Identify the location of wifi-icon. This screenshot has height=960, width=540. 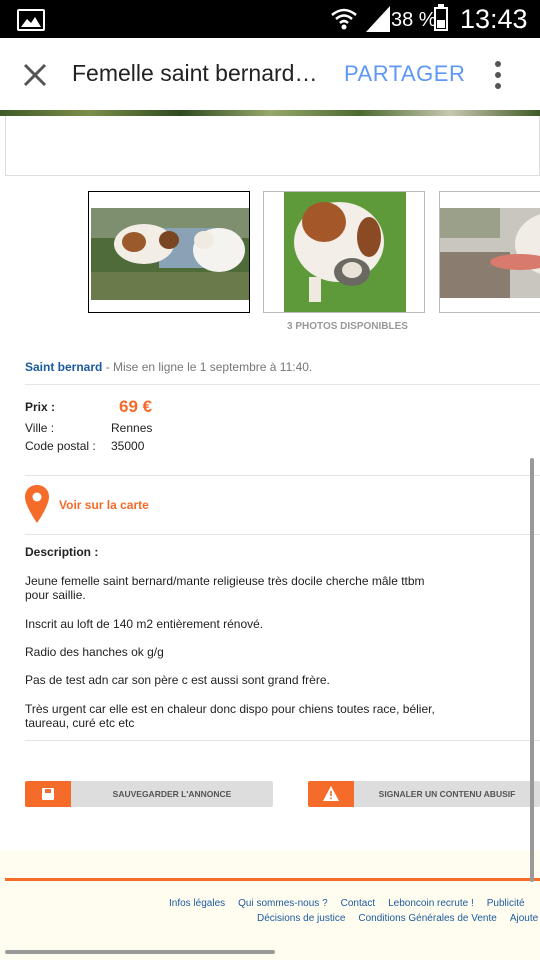
(344, 19).